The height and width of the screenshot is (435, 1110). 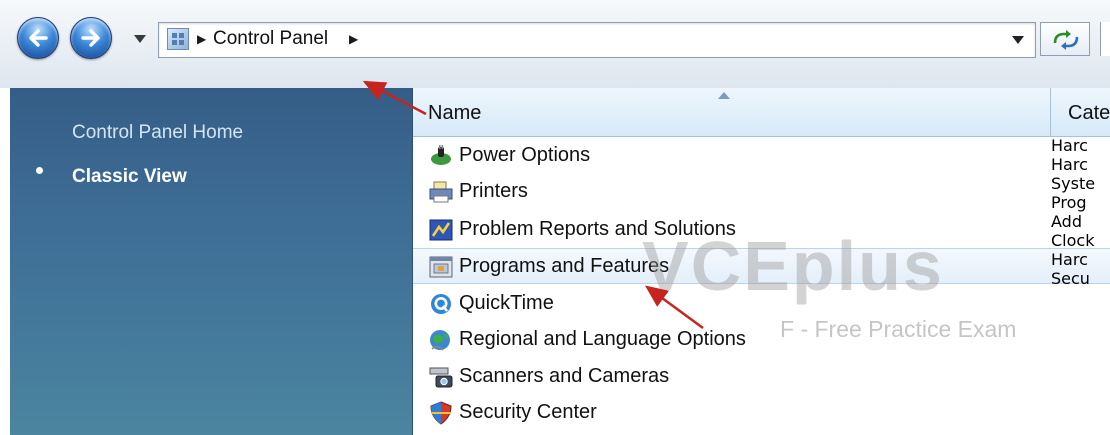 I want to click on item-name: Power Options, so click(x=525, y=155).